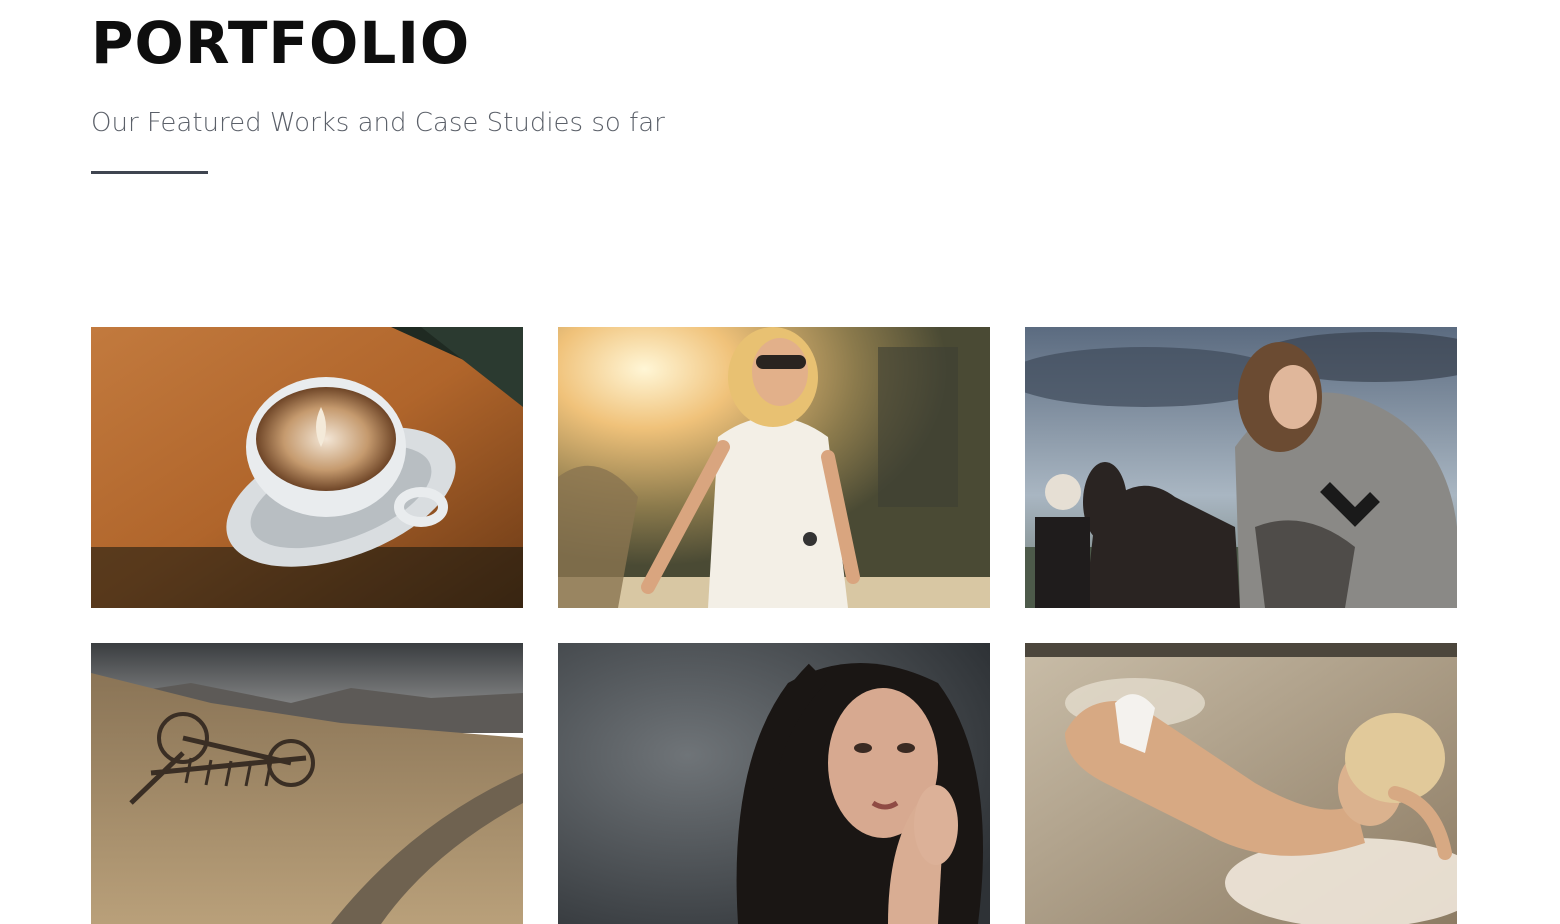  Describe the element at coordinates (149, 172) in the screenshot. I see `title-divider` at that location.